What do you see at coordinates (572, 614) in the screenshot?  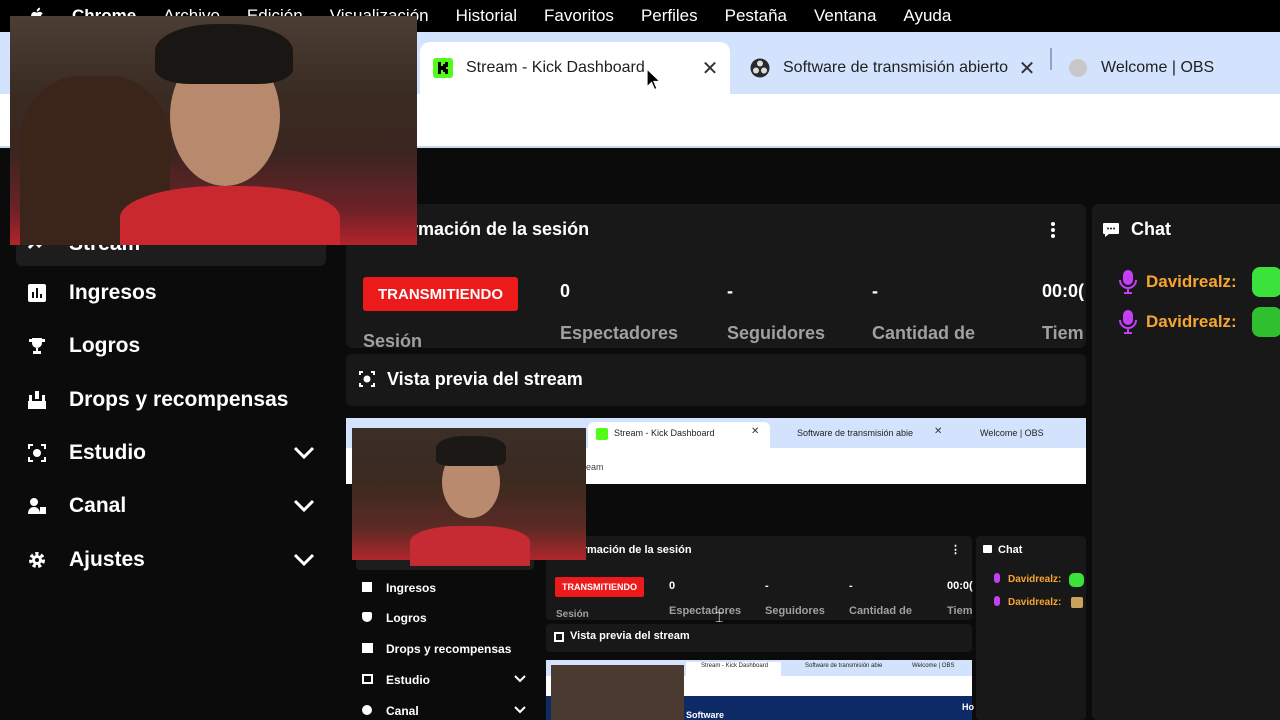 I see `nested-status-label: Sesión` at bounding box center [572, 614].